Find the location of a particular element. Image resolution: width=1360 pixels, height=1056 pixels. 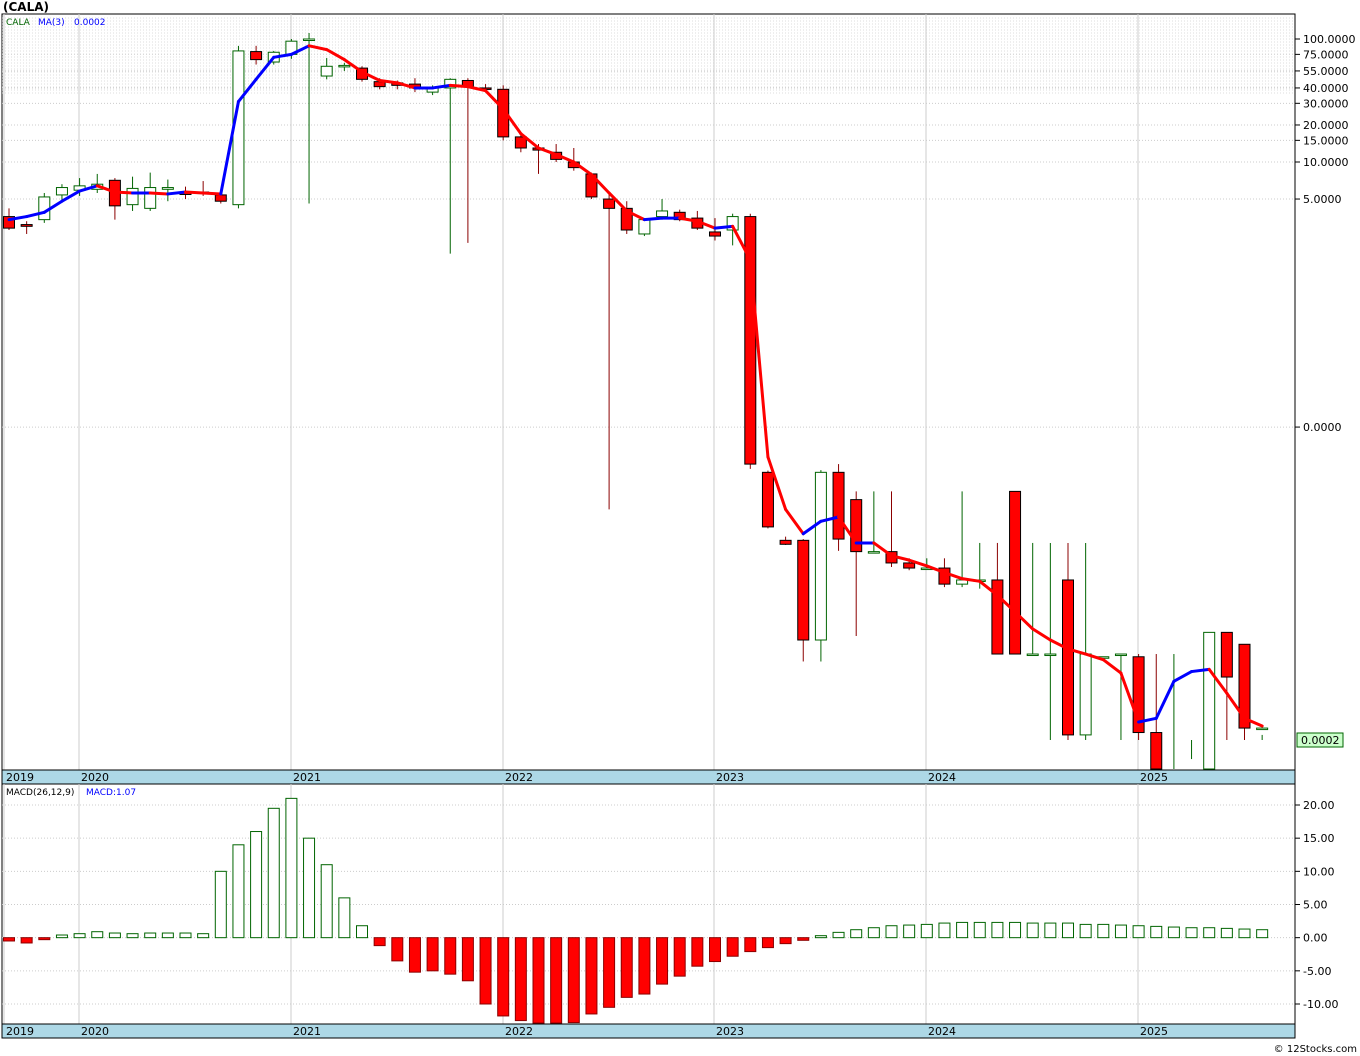

macd-tick-label: 0.00 is located at coordinates (1315, 938).